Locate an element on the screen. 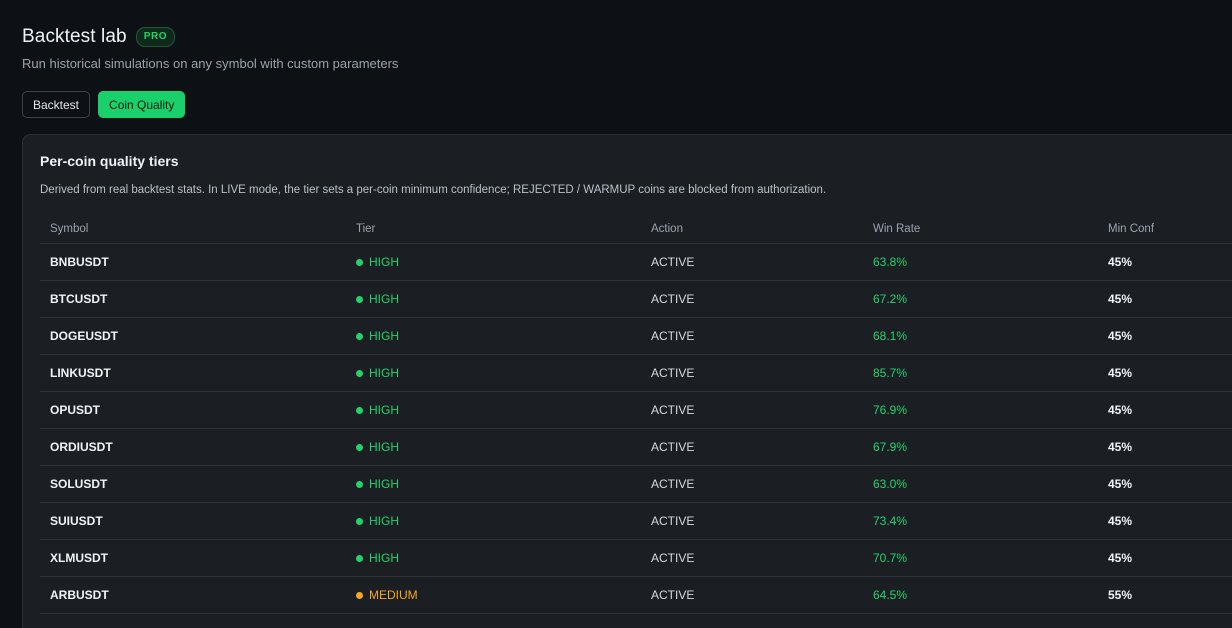  pro-badge: PRO is located at coordinates (155, 37).